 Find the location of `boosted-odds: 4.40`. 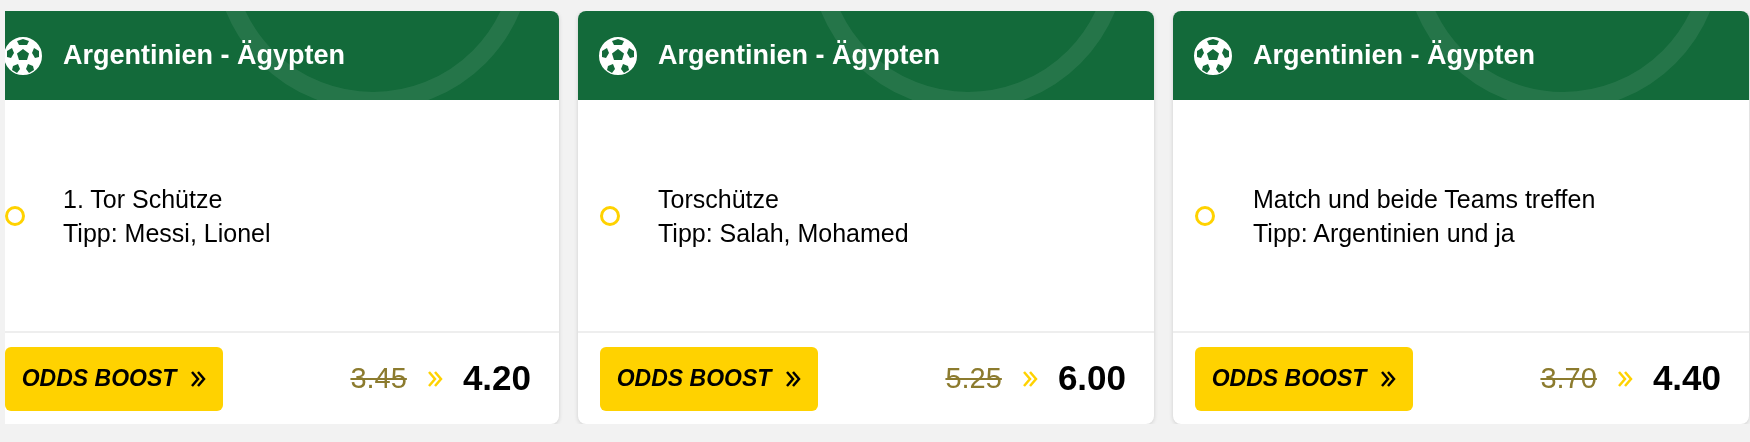

boosted-odds: 4.40 is located at coordinates (1686, 378).